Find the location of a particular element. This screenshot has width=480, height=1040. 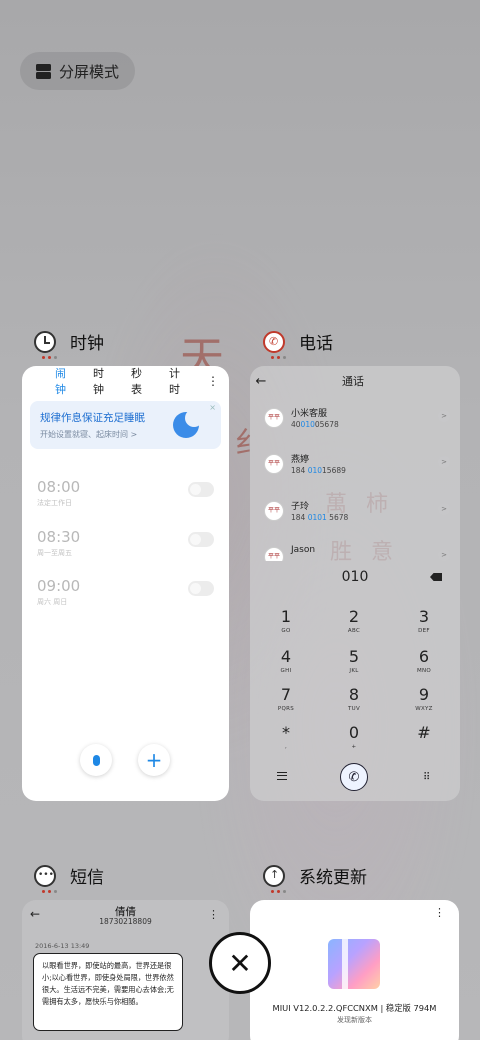

split-screen-label: 分屏模式 is located at coordinates (89, 71).